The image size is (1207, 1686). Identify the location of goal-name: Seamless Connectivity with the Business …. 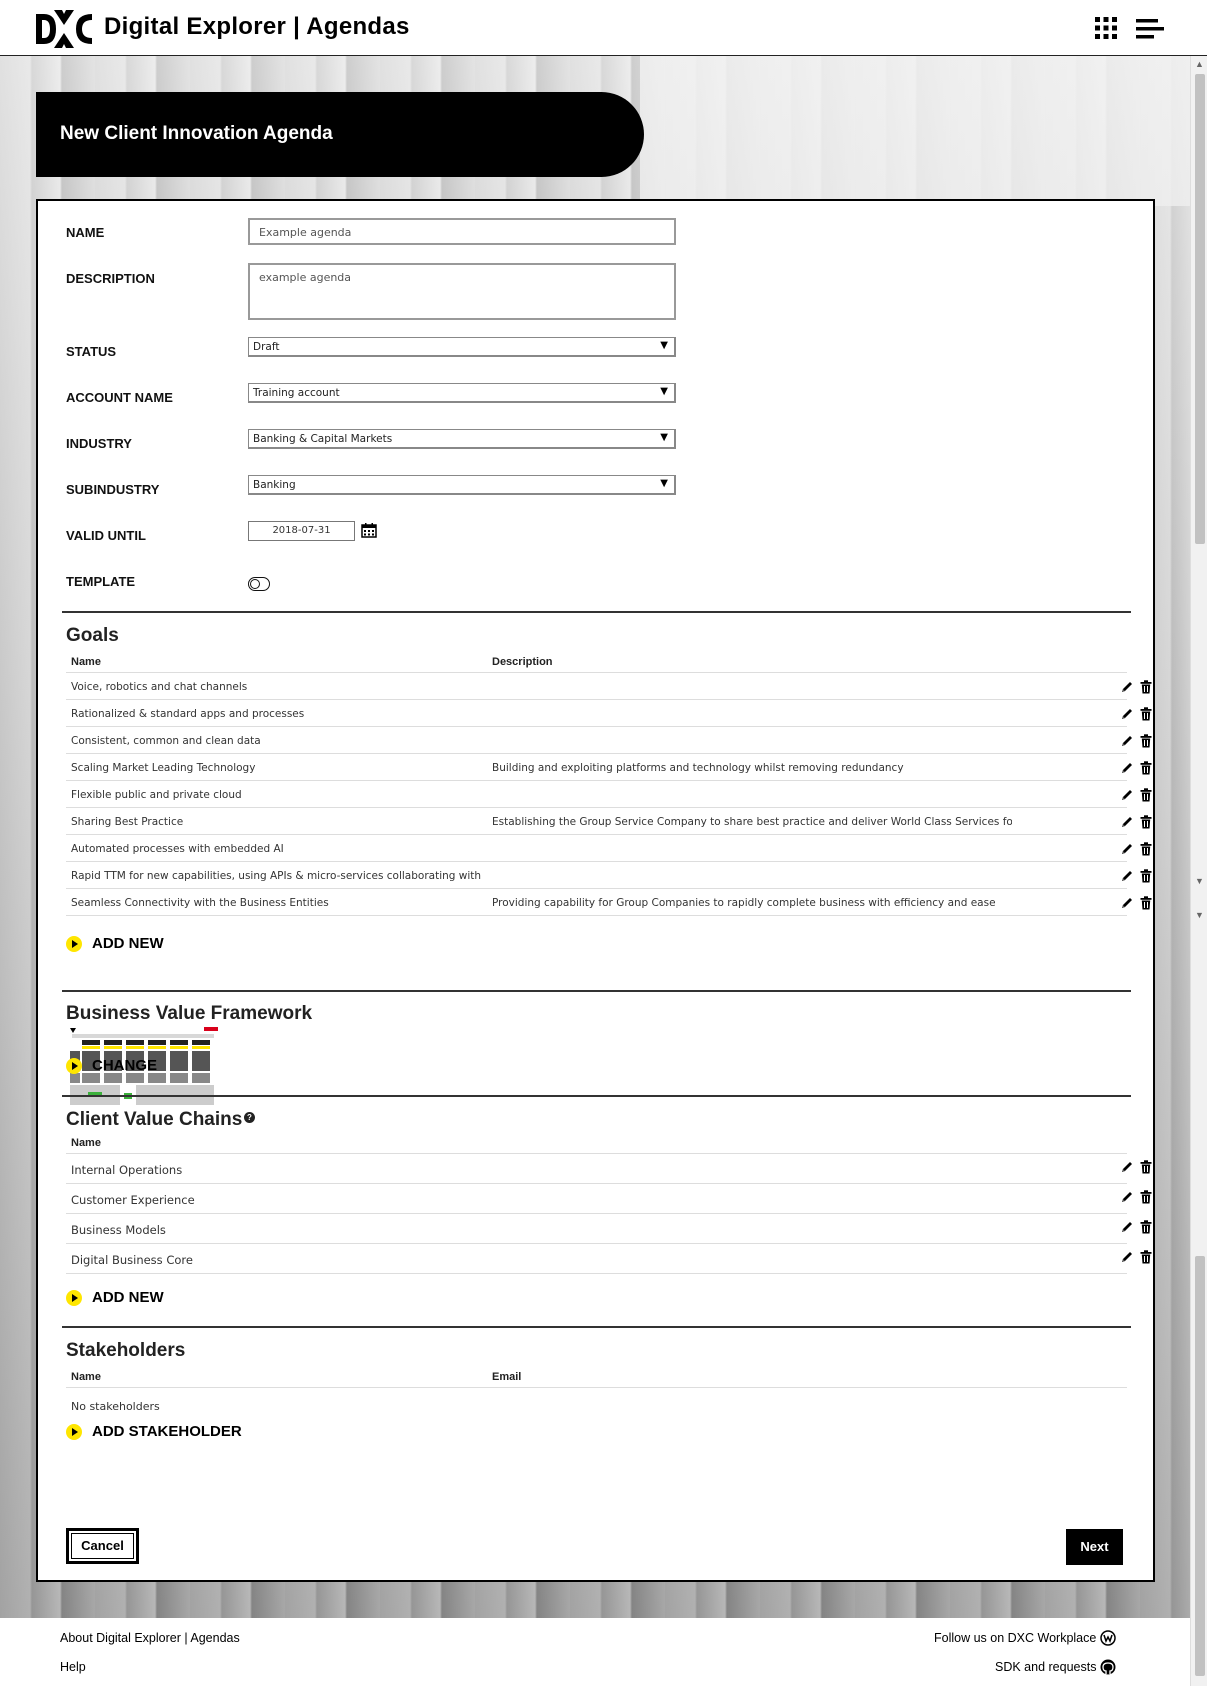
(200, 903).